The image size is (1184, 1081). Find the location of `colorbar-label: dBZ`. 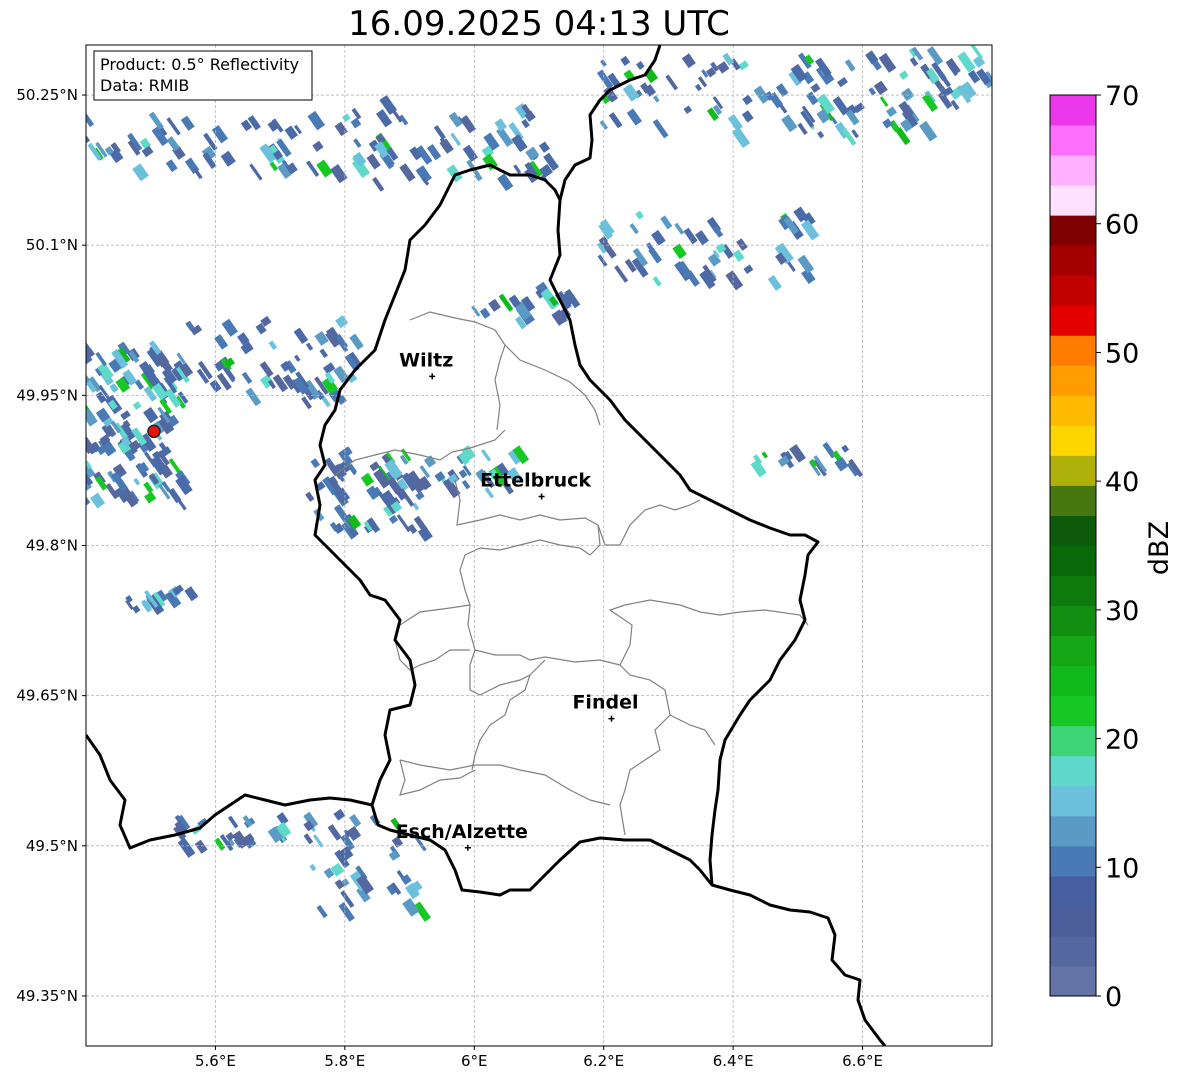

colorbar-label: dBZ is located at coordinates (1159, 548).